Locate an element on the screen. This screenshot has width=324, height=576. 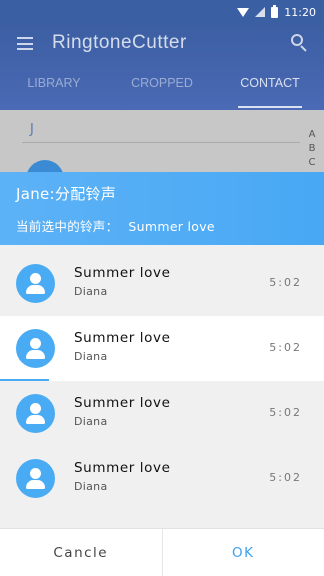
tab-contact: CONTACT is located at coordinates (270, 89).